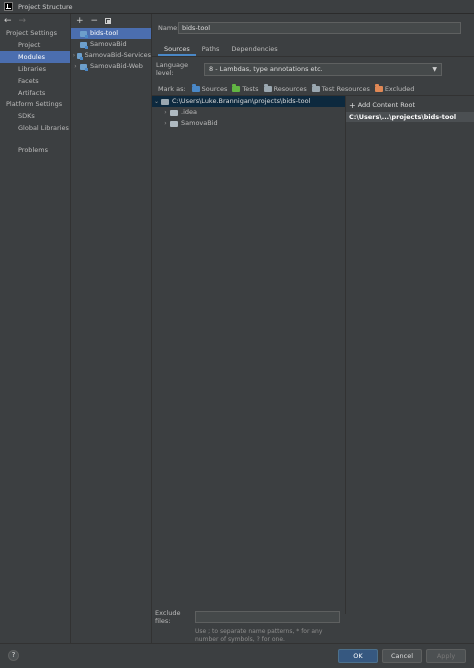 The width and height of the screenshot is (474, 668). I want to click on test-resources-folder-icon, so click(315, 88).